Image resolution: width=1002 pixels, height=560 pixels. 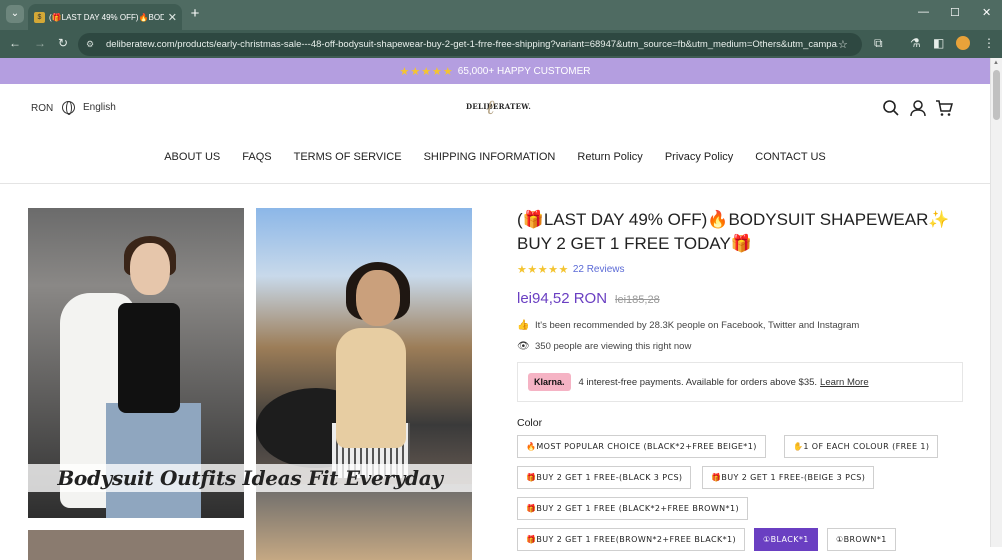 What do you see at coordinates (523, 346) in the screenshot?
I see `eye-icon: 👁` at bounding box center [523, 346].